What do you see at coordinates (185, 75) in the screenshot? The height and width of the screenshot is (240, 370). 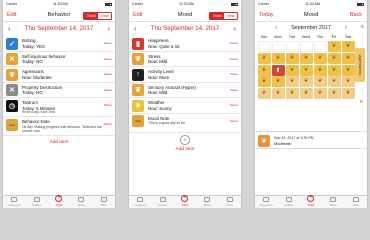 I see `list-item: ↑ Activity Level Now: More Delete` at bounding box center [185, 75].